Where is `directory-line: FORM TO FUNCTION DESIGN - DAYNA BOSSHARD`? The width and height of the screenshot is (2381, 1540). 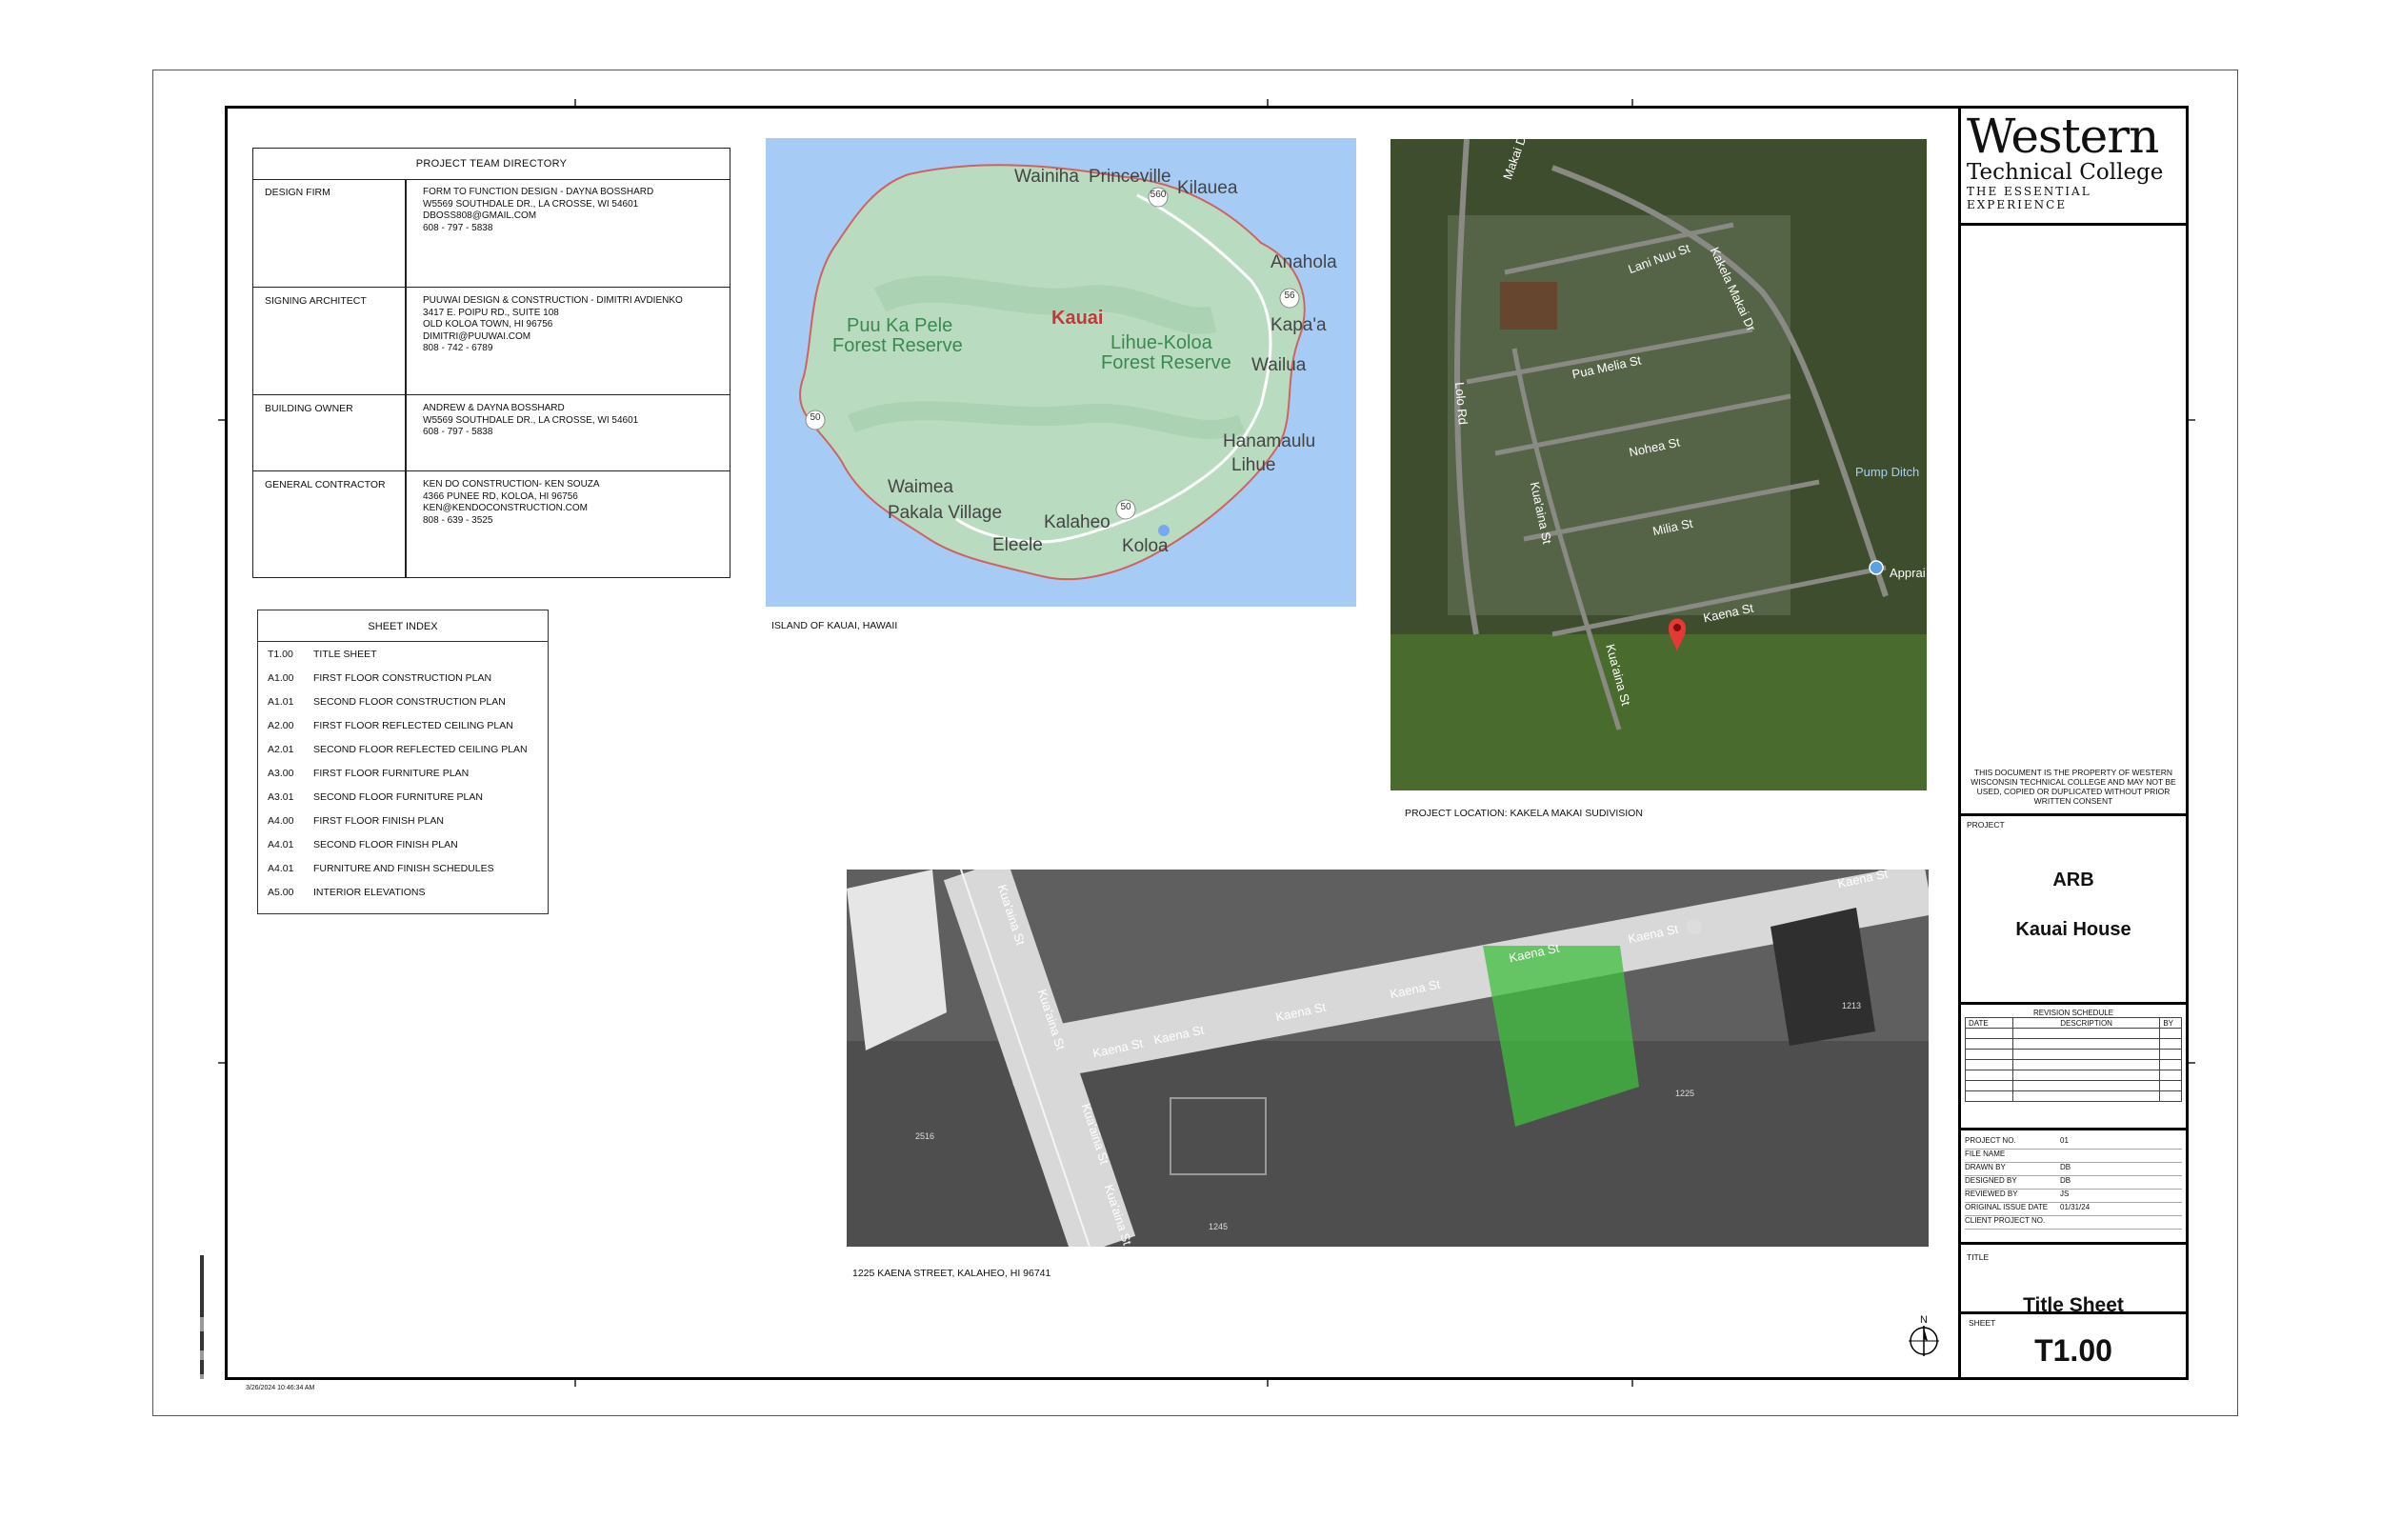 directory-line: FORM TO FUNCTION DESIGN - DAYNA BOSSHARD is located at coordinates (538, 192).